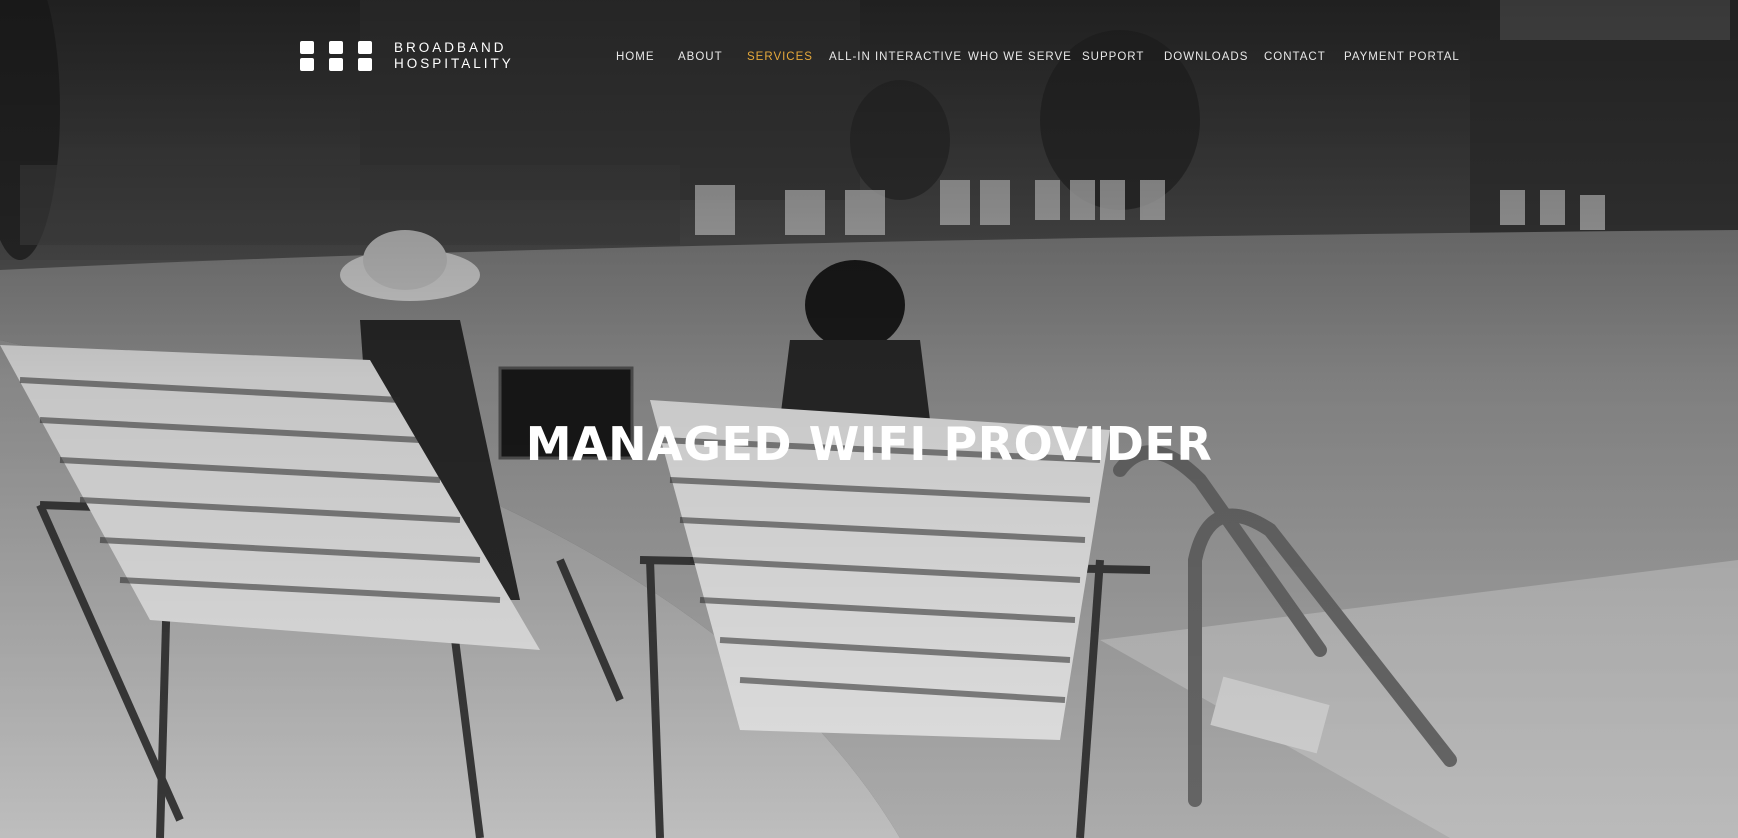 This screenshot has height=838, width=1738. Describe the element at coordinates (700, 57) in the screenshot. I see `nav-item-about: ABOUT` at that location.